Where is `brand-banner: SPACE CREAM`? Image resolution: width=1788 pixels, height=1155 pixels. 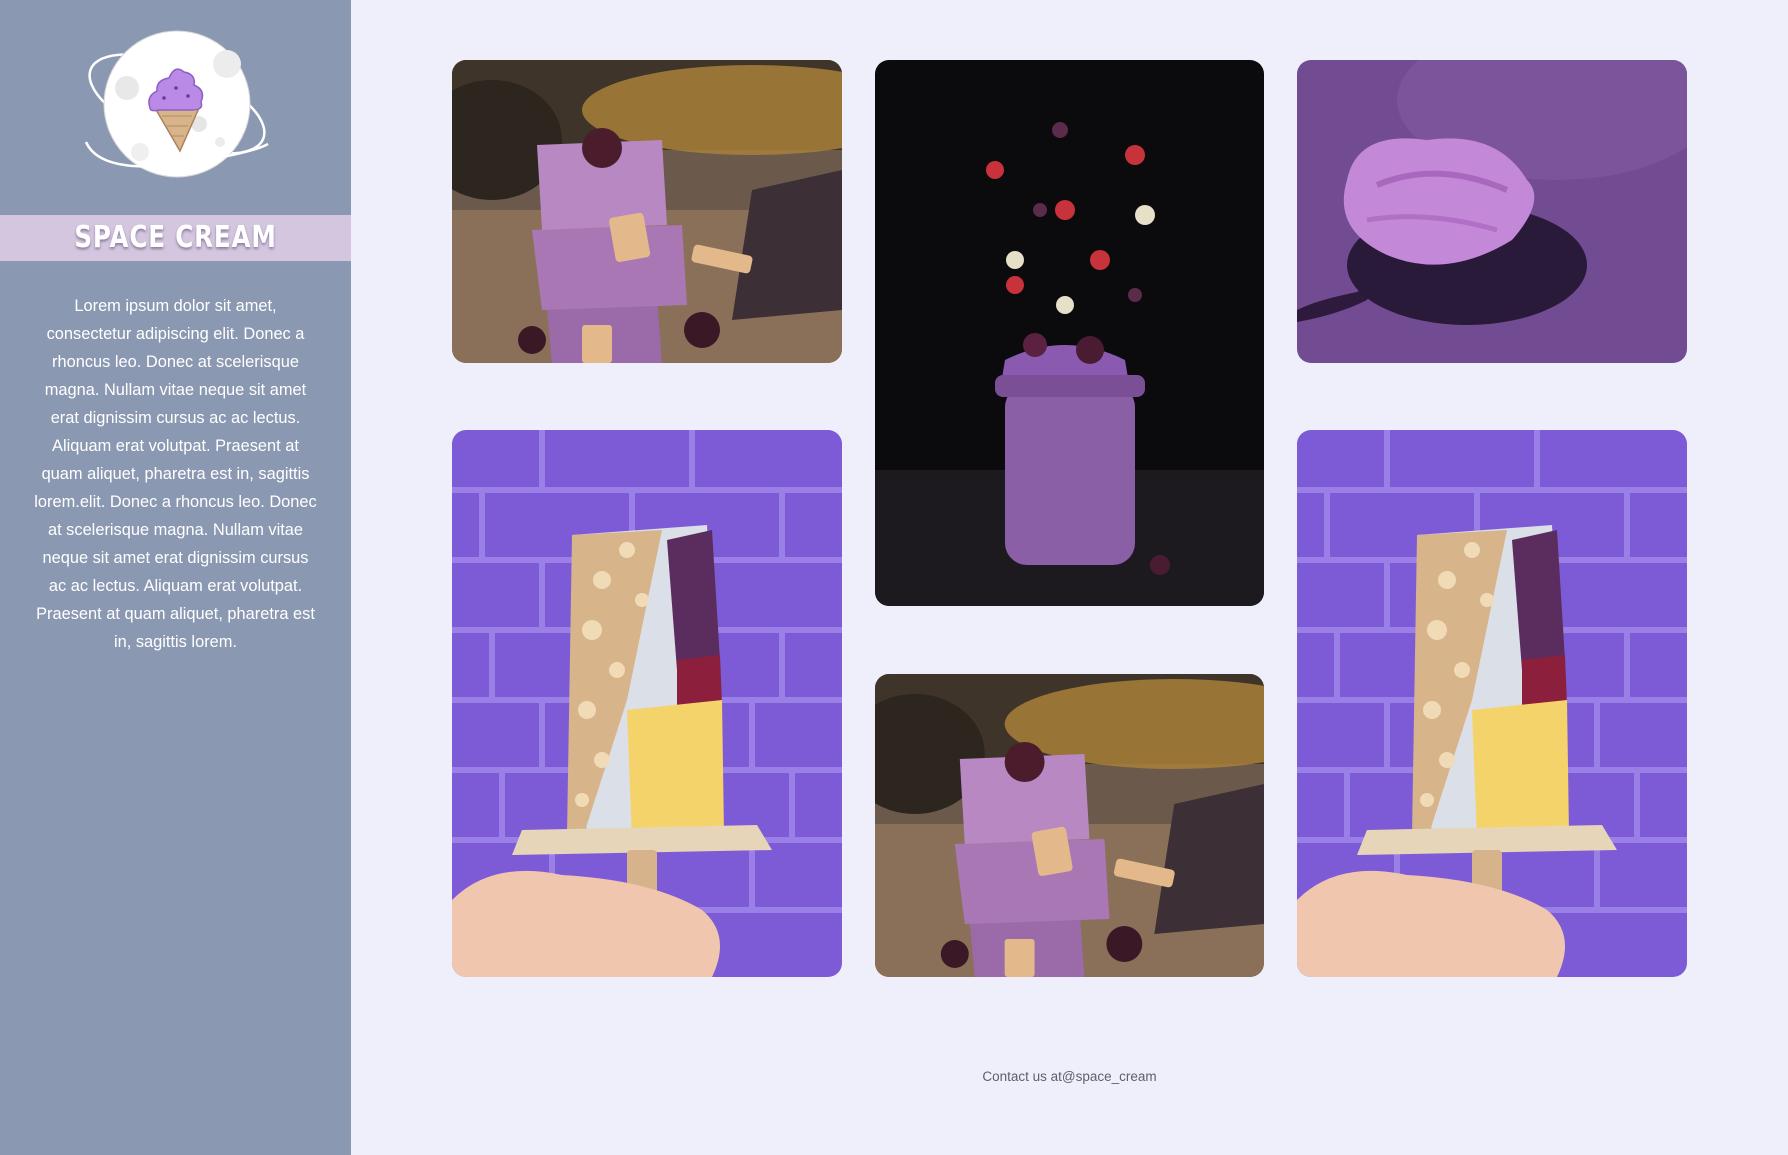 brand-banner: SPACE CREAM is located at coordinates (175, 238).